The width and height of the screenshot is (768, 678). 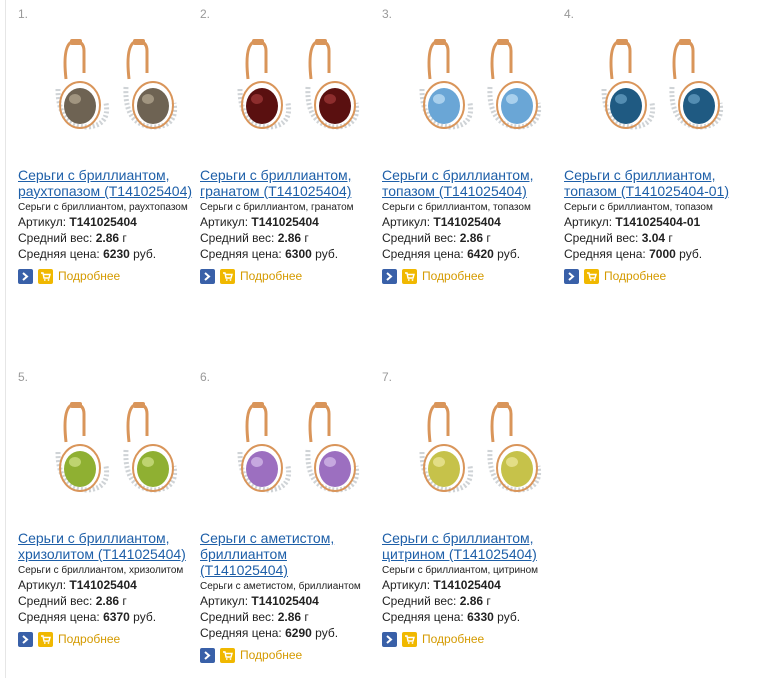 I want to click on product-subtitle: Серьги с бриллиантом, гранатом, so click(x=277, y=207).